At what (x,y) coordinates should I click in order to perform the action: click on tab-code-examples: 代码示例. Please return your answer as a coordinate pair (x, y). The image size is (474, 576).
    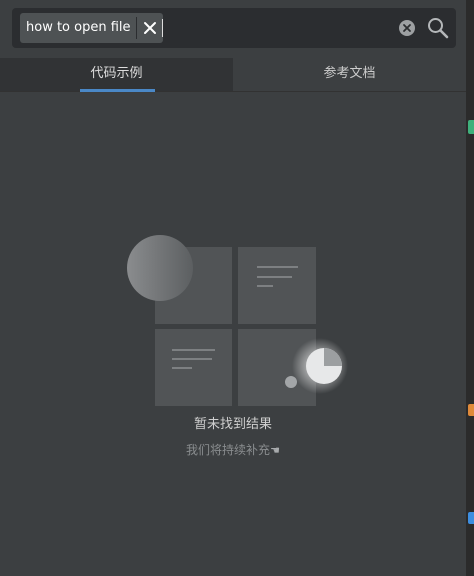
    Looking at the image, I should click on (116, 75).